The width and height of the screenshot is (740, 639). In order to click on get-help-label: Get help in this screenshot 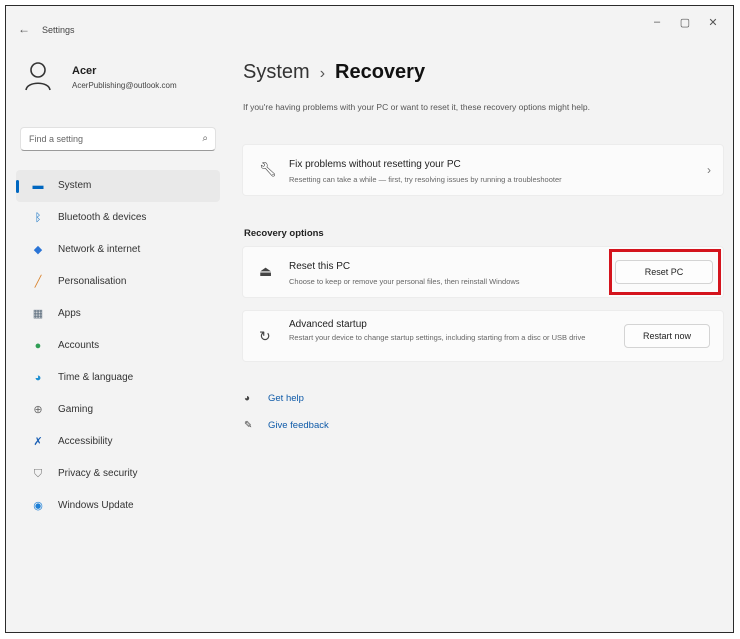, I will do `click(286, 398)`.